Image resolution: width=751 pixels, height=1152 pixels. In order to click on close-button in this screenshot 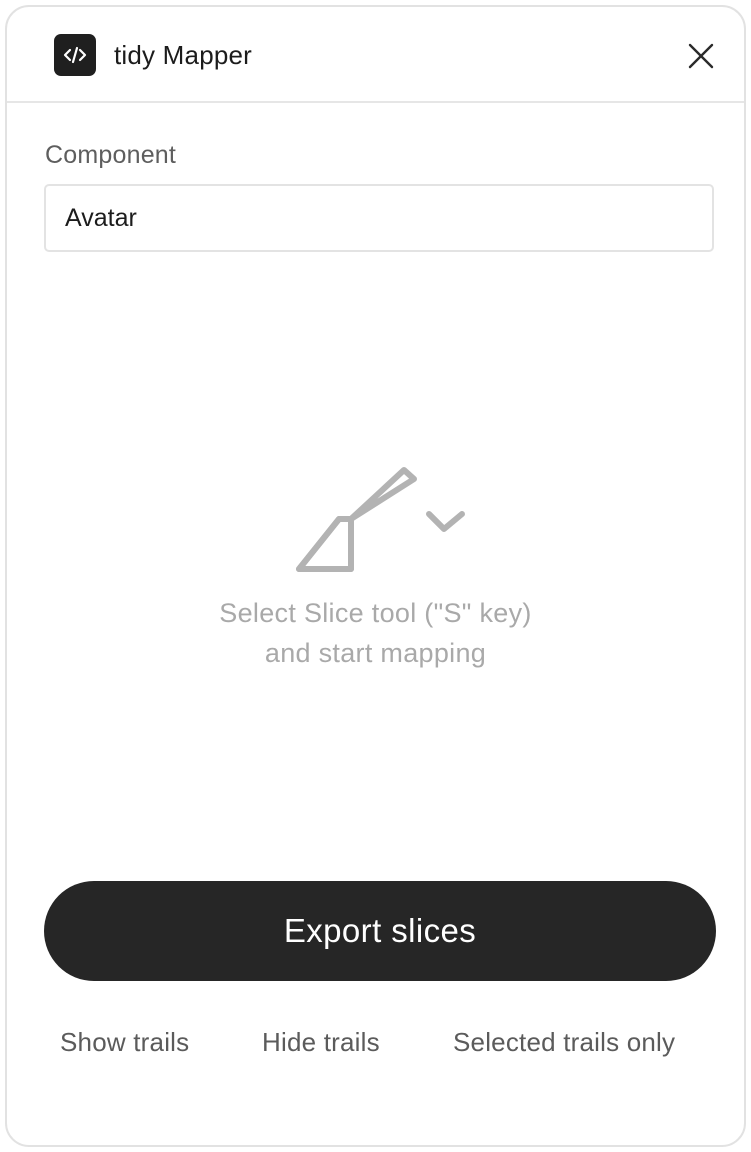, I will do `click(701, 56)`.